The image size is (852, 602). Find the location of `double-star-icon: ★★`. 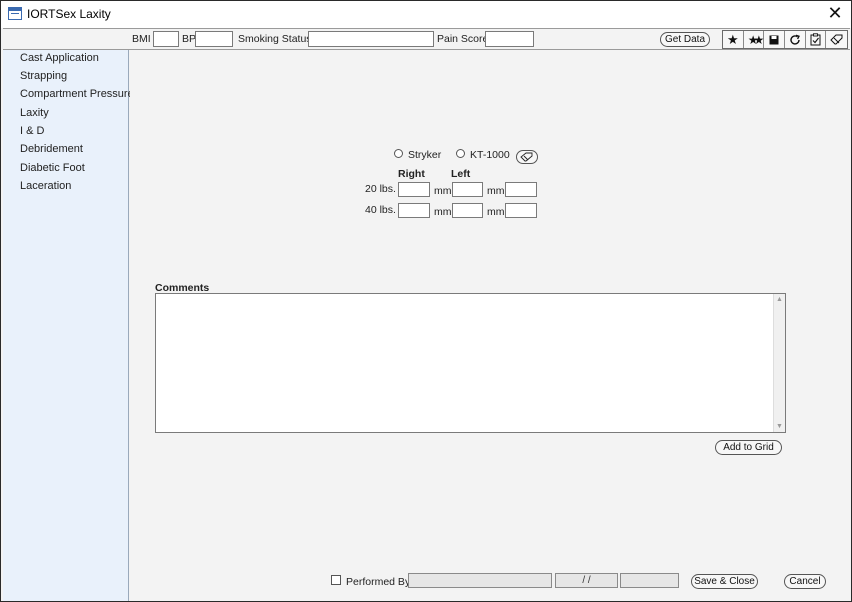

double-star-icon: ★★ is located at coordinates (754, 39).